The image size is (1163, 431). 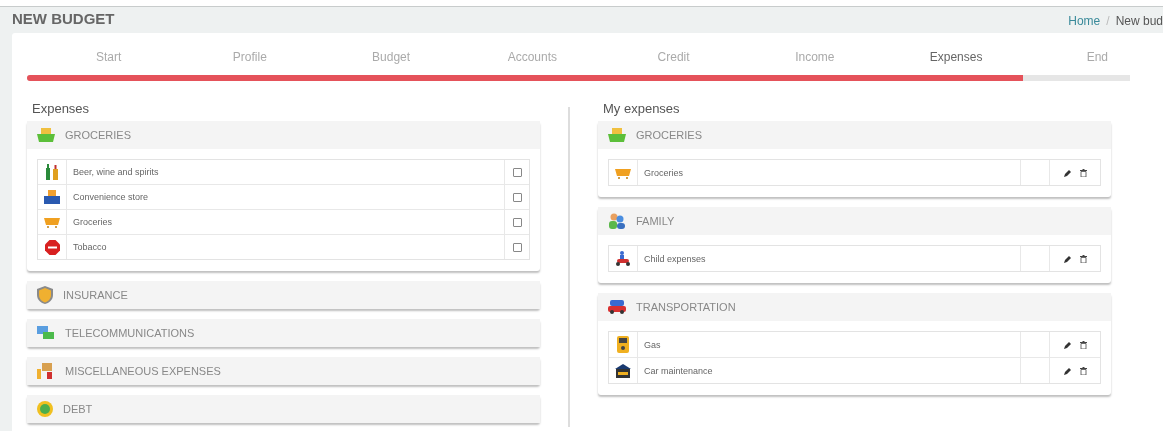 What do you see at coordinates (1139, 21) in the screenshot?
I see `breadcrumb-current: New bud` at bounding box center [1139, 21].